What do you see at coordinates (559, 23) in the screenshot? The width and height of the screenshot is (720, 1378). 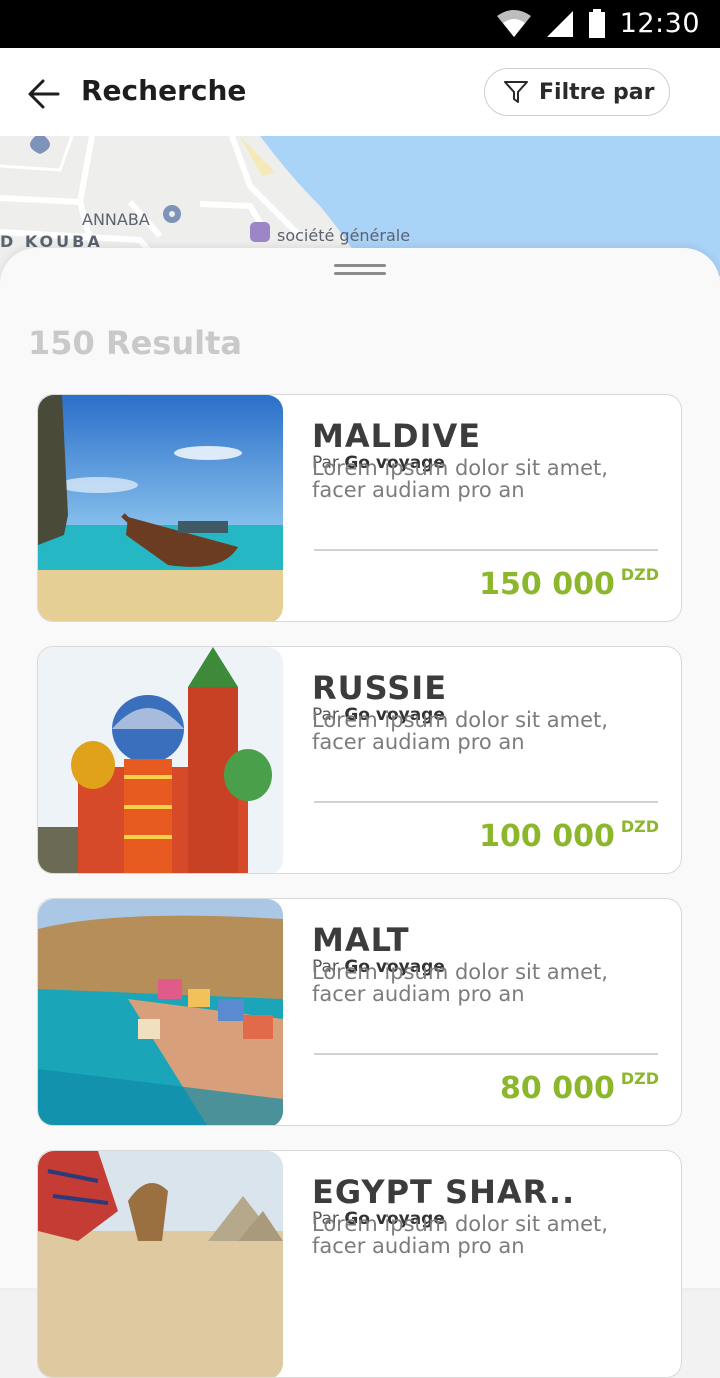 I see `cell-signal-icon` at bounding box center [559, 23].